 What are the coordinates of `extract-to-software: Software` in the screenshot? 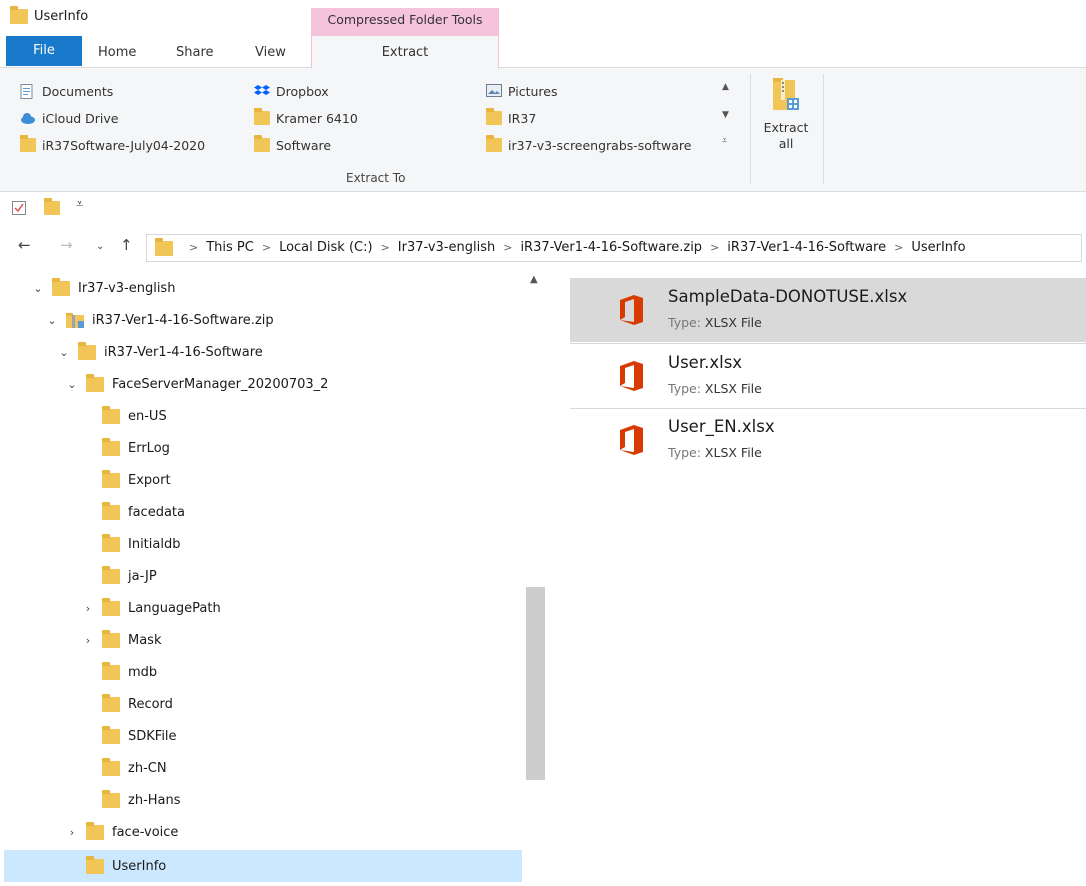 It's located at (292, 145).